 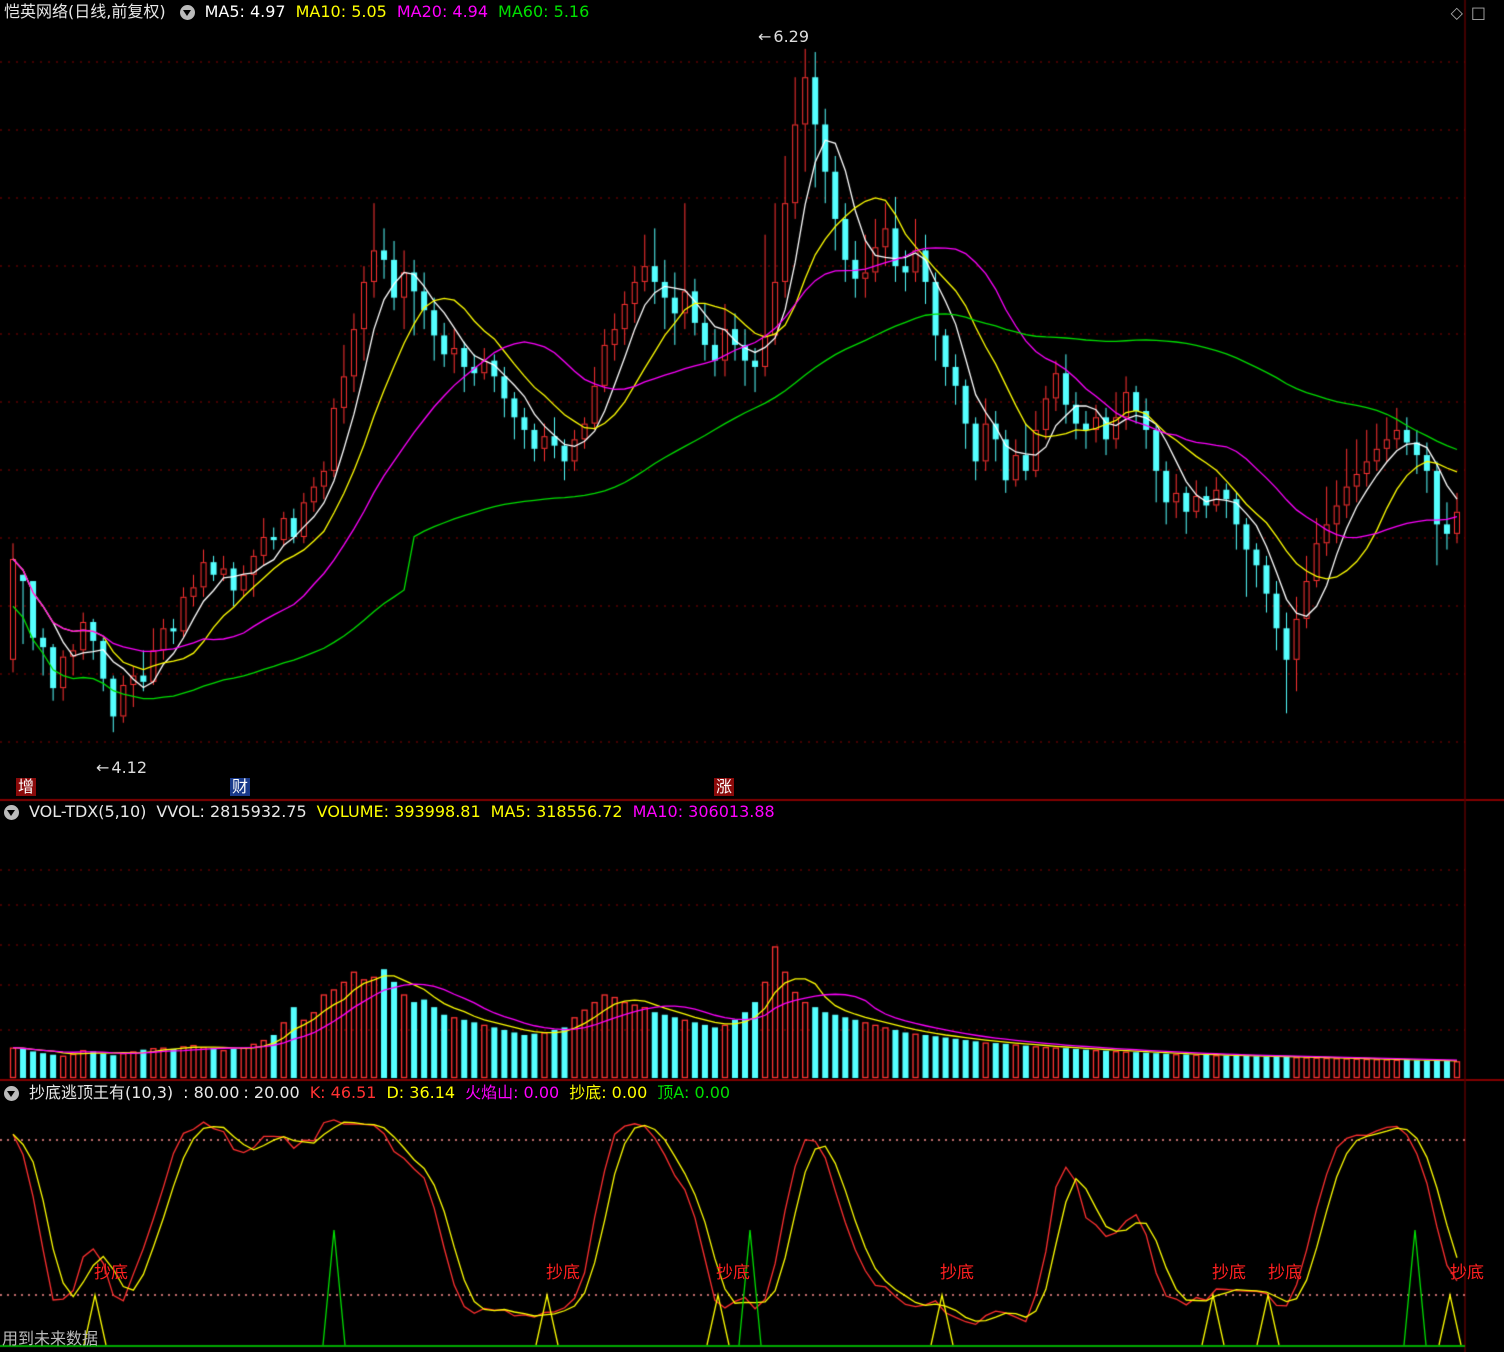 I want to click on stock-title: 恺英网络(日线,前复权), so click(x=85, y=11).